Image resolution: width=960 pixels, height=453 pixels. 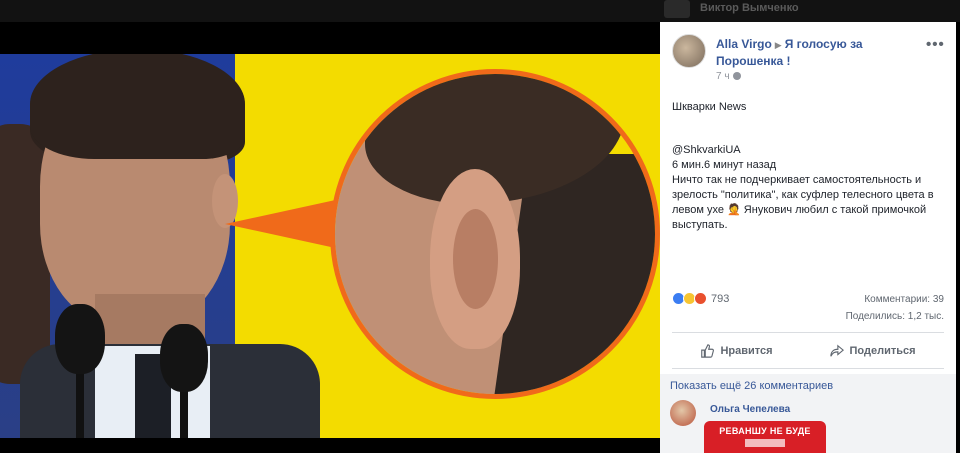 What do you see at coordinates (904, 299) in the screenshot?
I see `comments-count: Комментарии: 39` at bounding box center [904, 299].